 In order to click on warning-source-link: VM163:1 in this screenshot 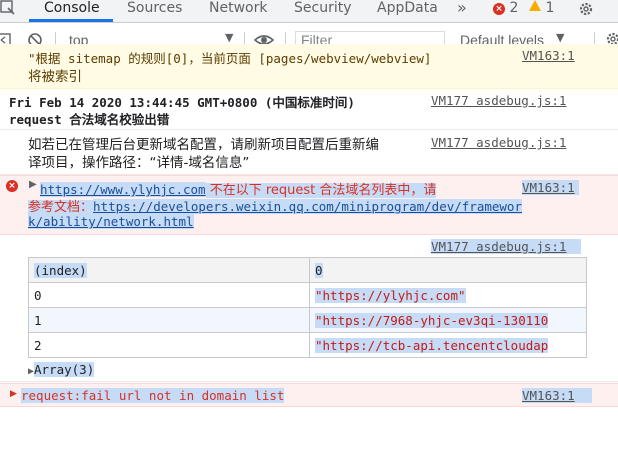, I will do `click(548, 55)`.